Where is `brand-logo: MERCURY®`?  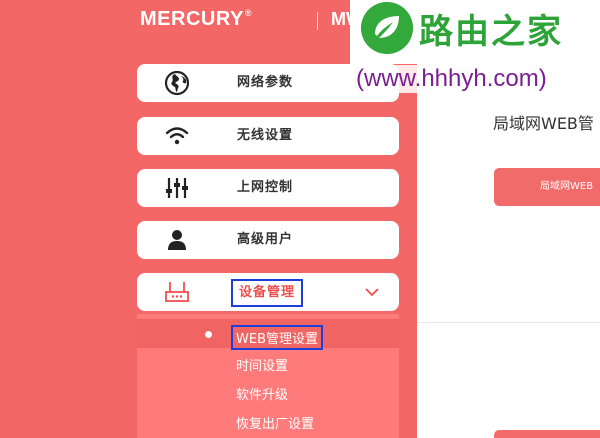
brand-logo: MERCURY® is located at coordinates (196, 19).